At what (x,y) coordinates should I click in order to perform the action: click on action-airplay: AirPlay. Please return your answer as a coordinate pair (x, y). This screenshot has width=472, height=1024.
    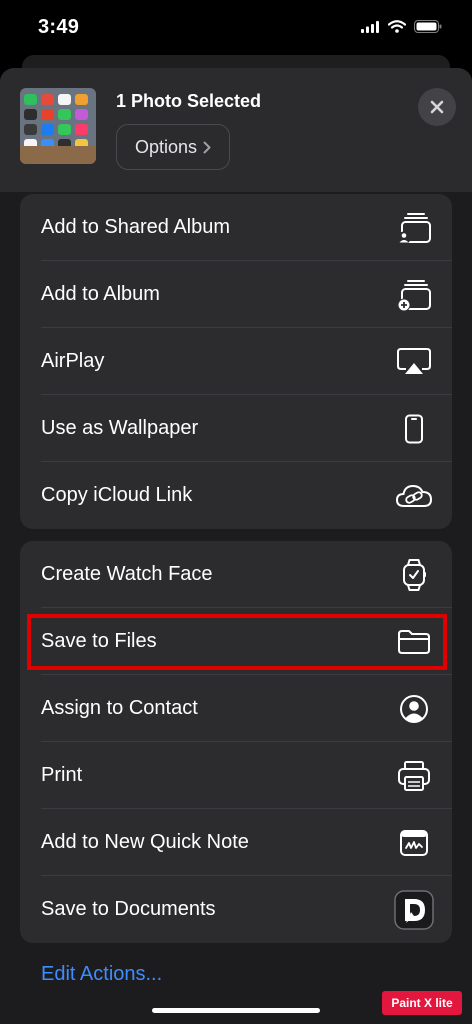
    Looking at the image, I should click on (236, 361).